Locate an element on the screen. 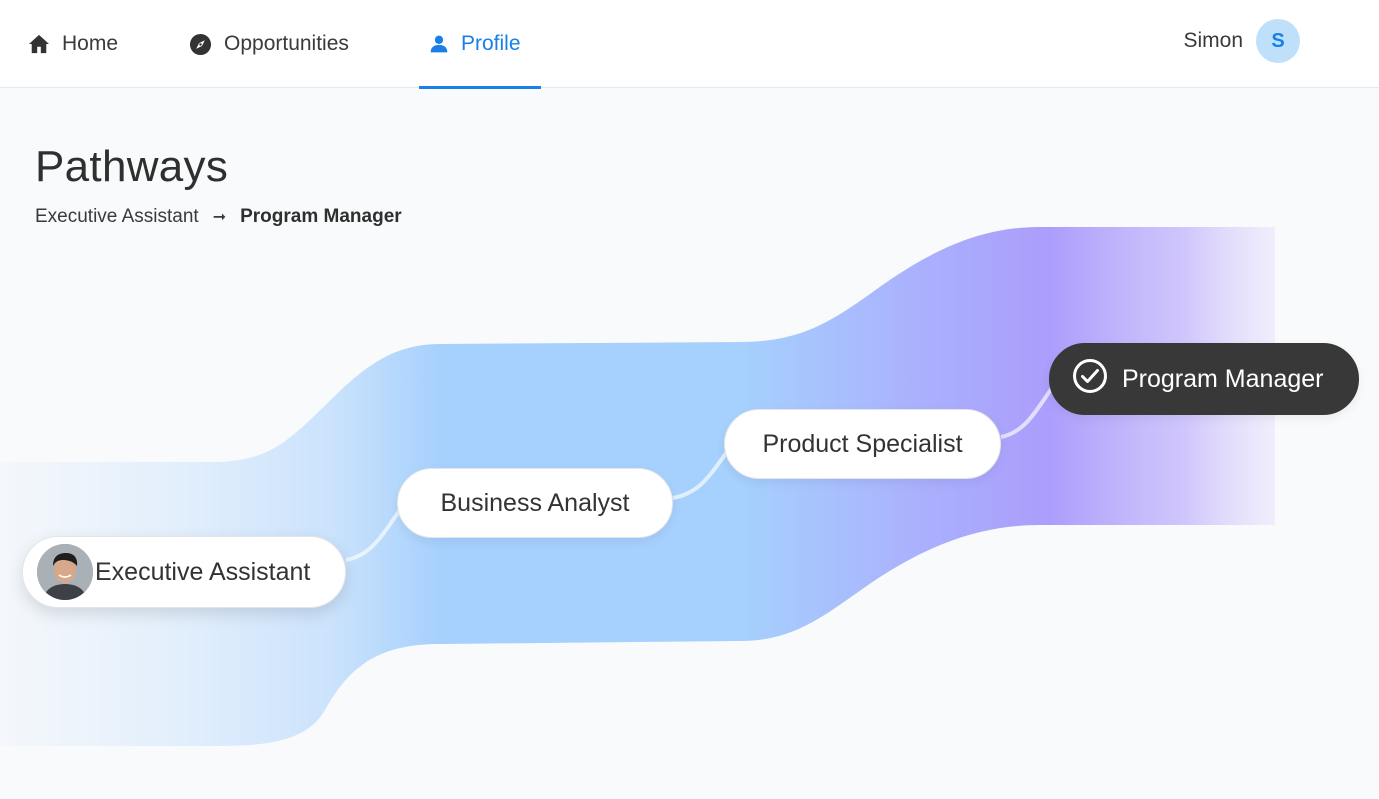  node-label: Business Analyst is located at coordinates (535, 502).